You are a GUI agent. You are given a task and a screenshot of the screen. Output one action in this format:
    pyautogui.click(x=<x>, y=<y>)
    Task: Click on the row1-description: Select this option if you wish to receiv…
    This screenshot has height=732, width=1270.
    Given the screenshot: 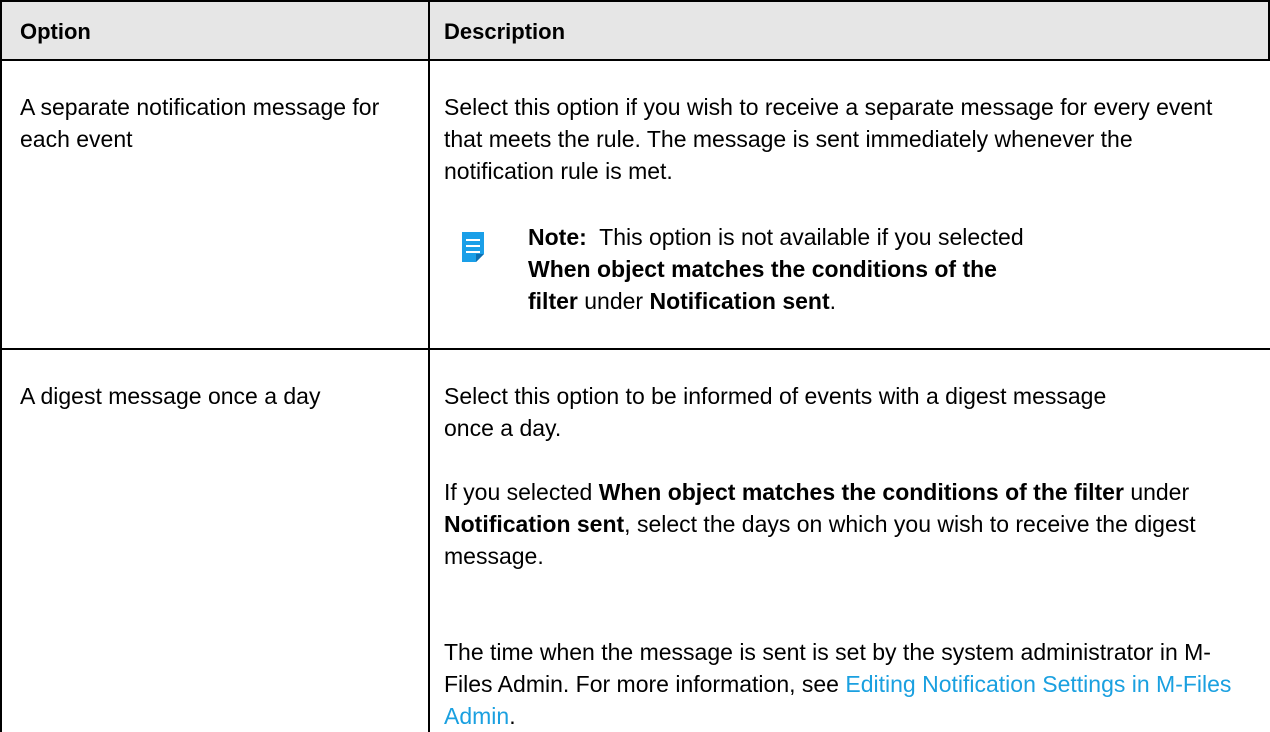 What is the action you would take?
    pyautogui.click(x=828, y=139)
    